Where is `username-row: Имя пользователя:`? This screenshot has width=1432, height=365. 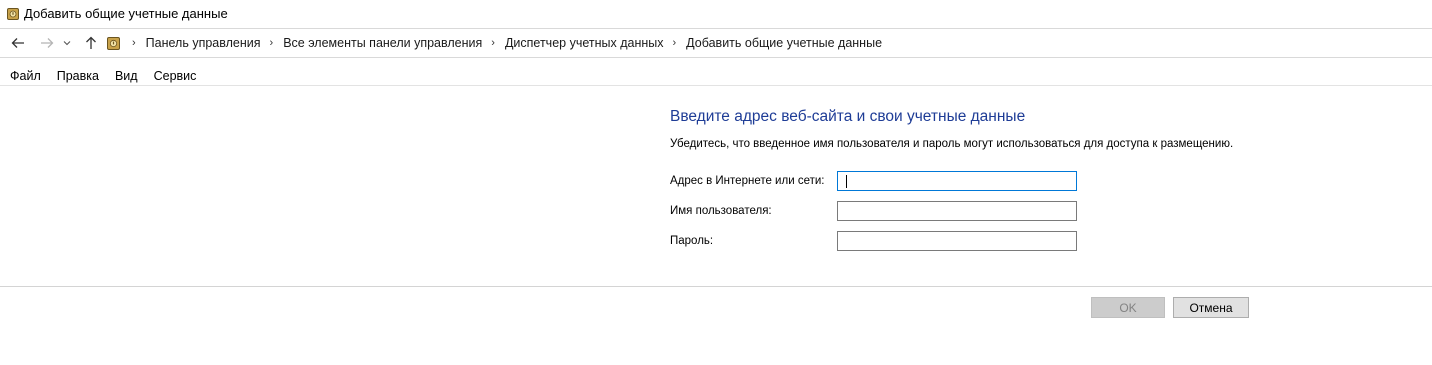
username-row: Имя пользователя: is located at coordinates (880, 211).